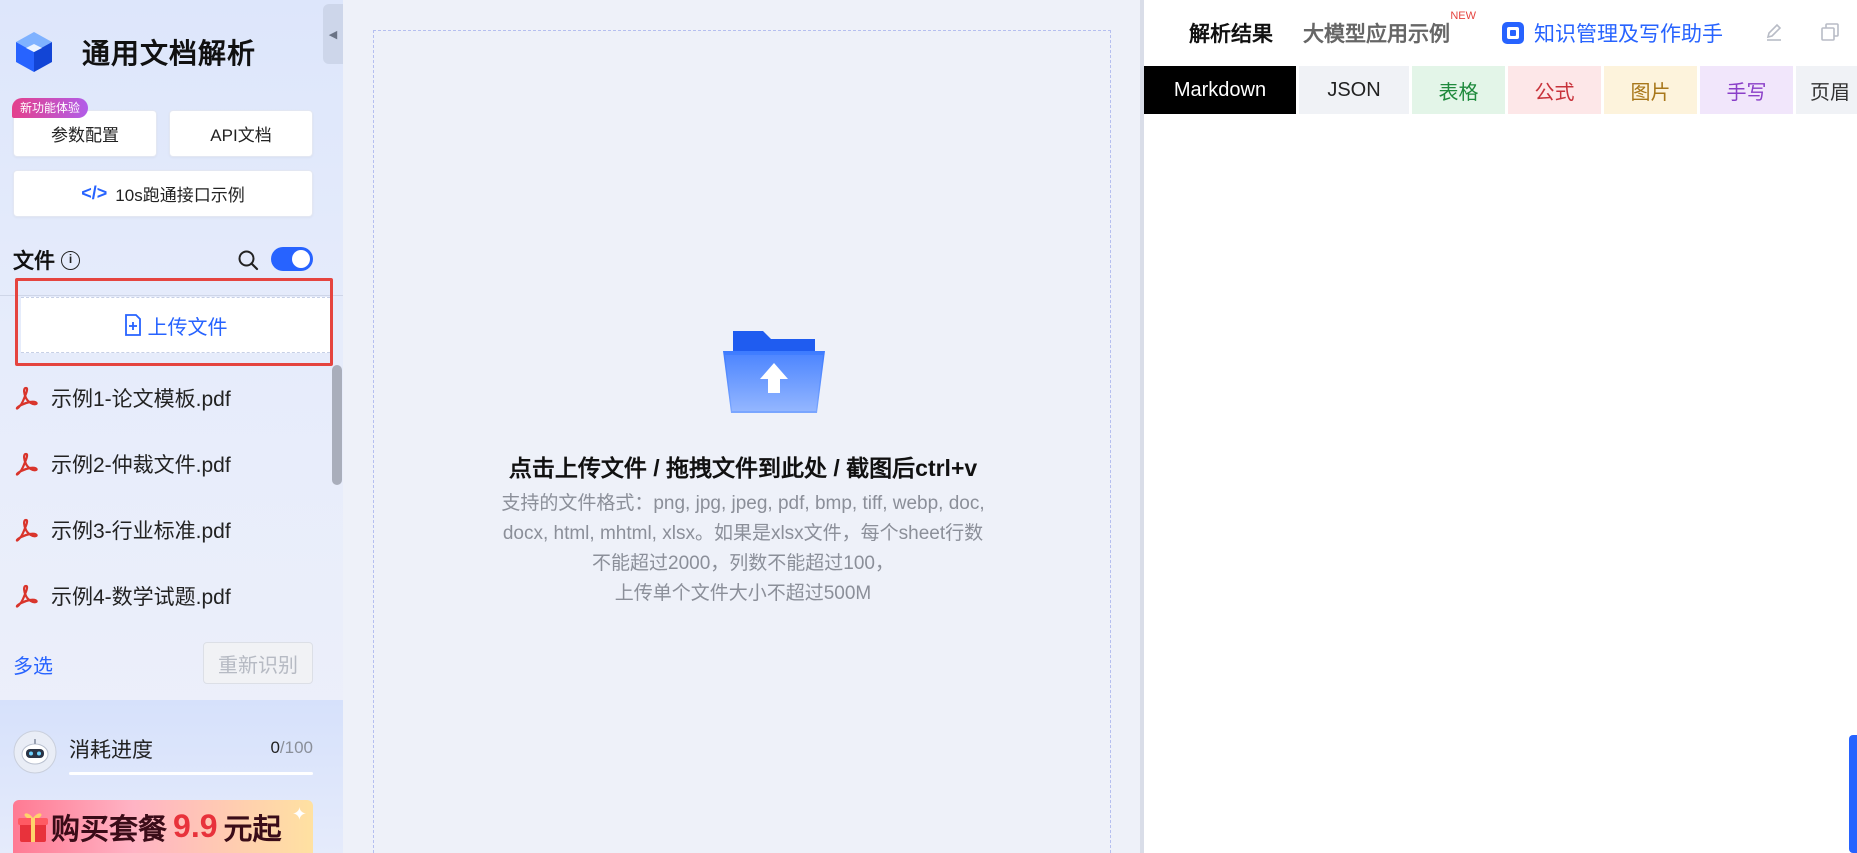 Image resolution: width=1857 pixels, height=853 pixels. I want to click on api-demo-button: </> 10s跑通接口示例, so click(163, 193).